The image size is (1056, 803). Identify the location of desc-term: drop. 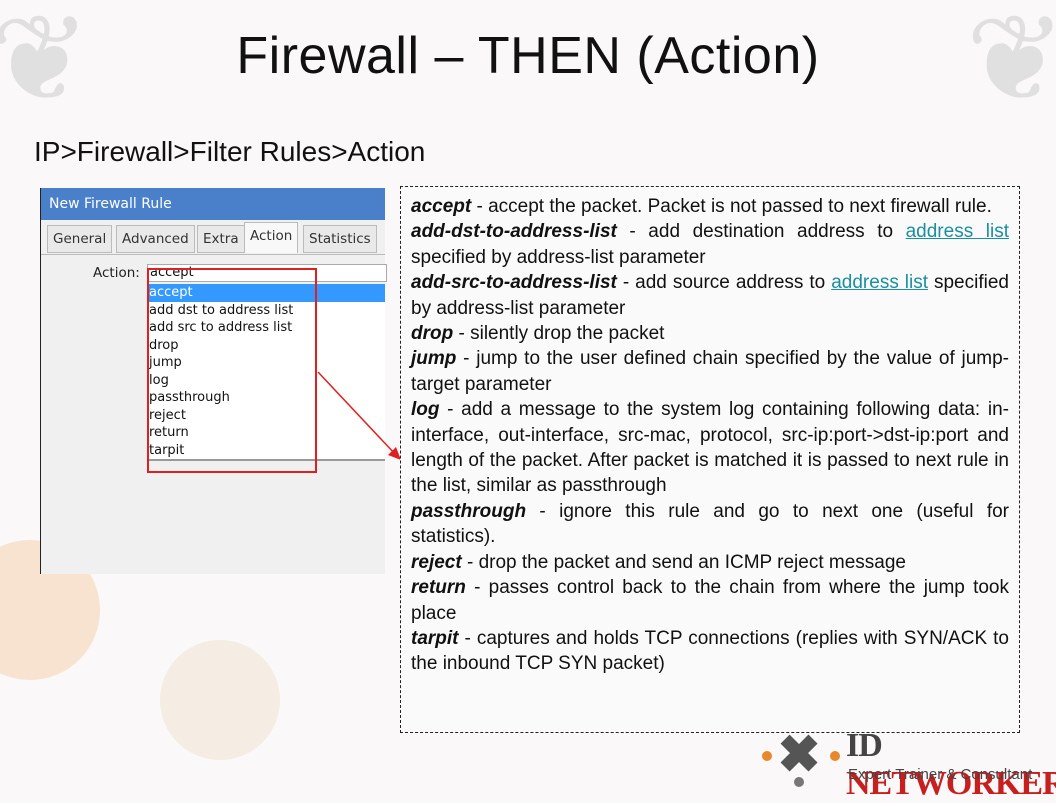
(432, 334).